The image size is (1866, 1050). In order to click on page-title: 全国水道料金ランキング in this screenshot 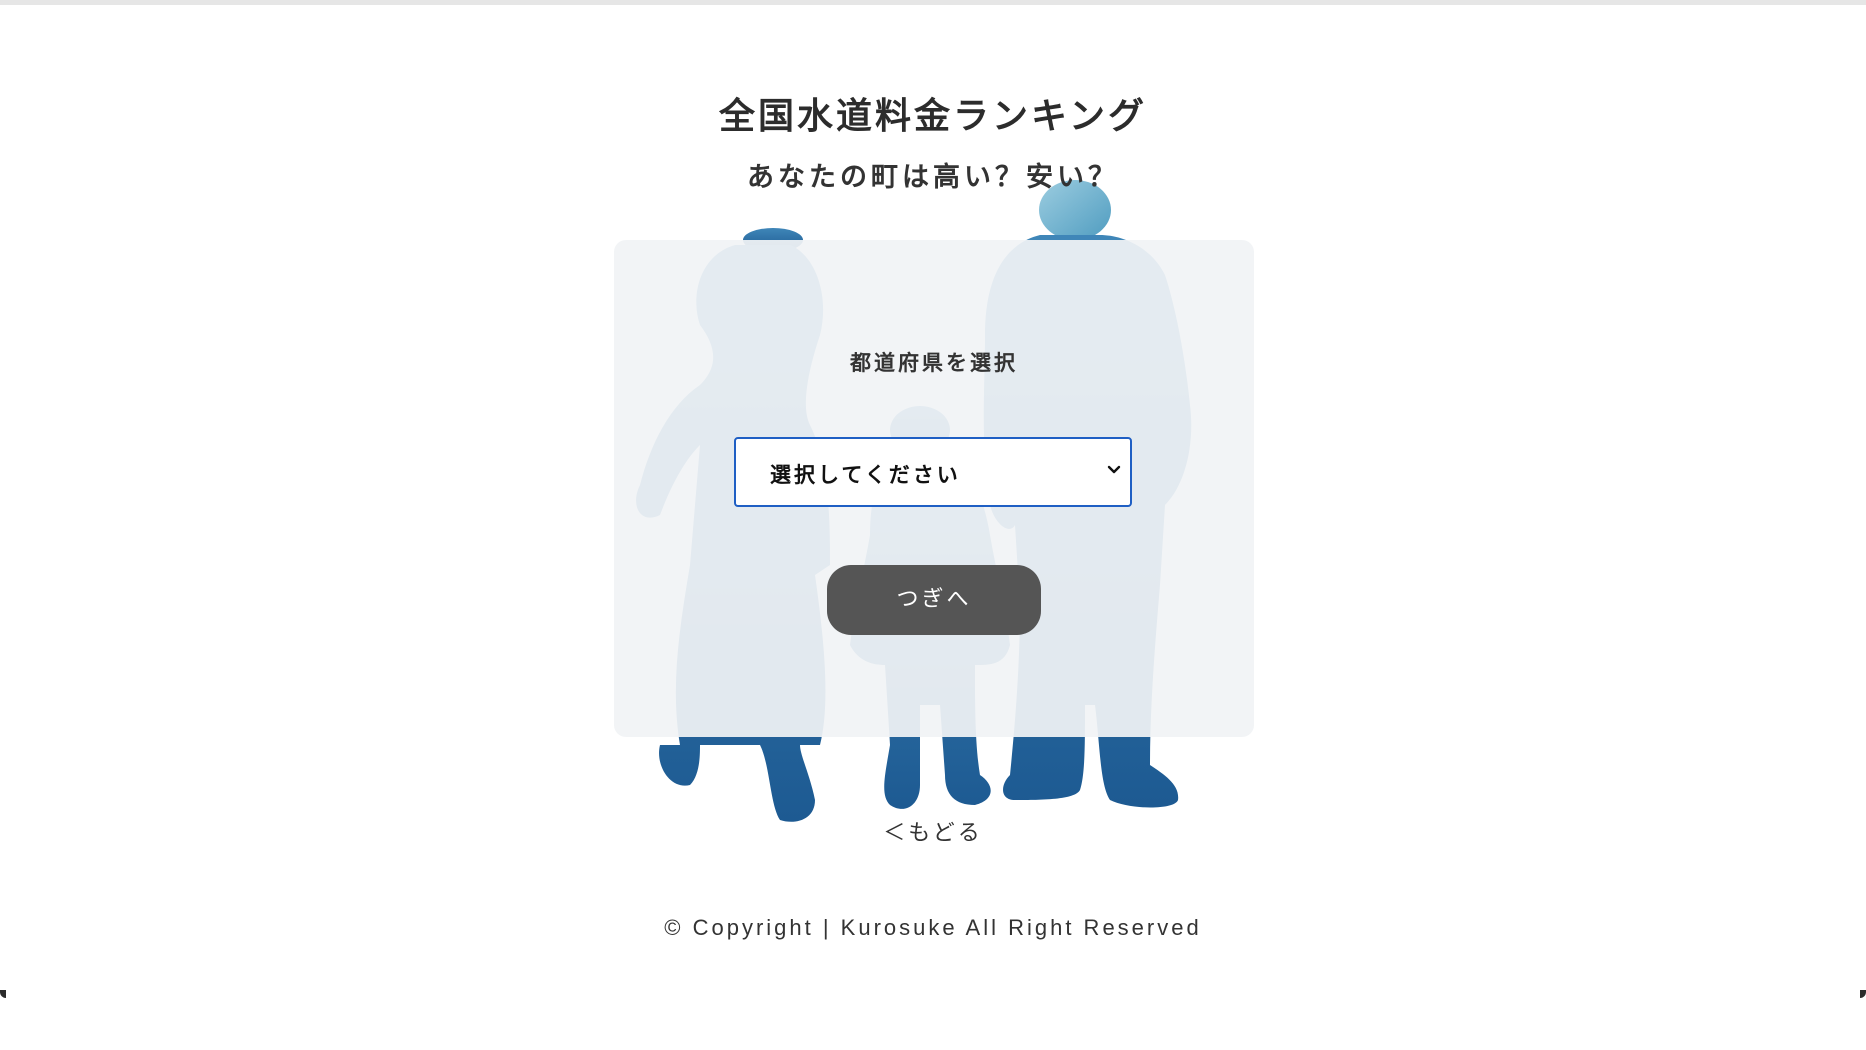, I will do `click(933, 116)`.